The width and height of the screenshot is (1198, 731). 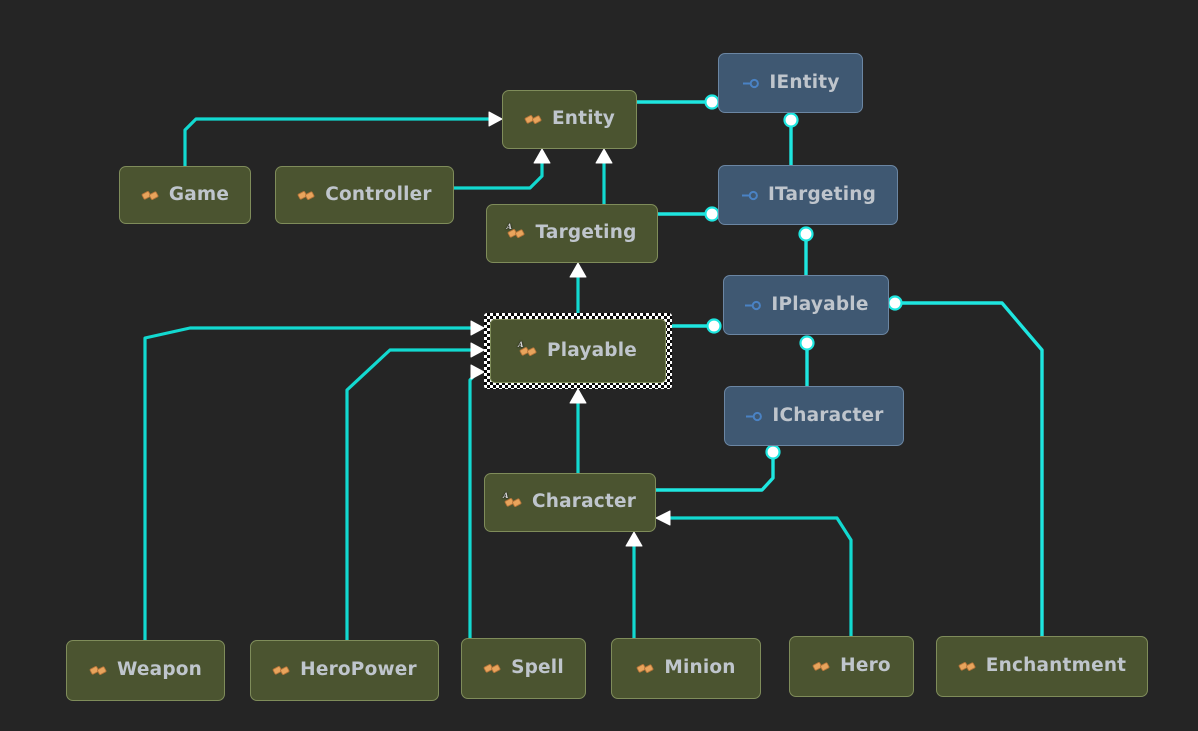 What do you see at coordinates (476, 501) in the screenshot?
I see `edge-spell-playable` at bounding box center [476, 501].